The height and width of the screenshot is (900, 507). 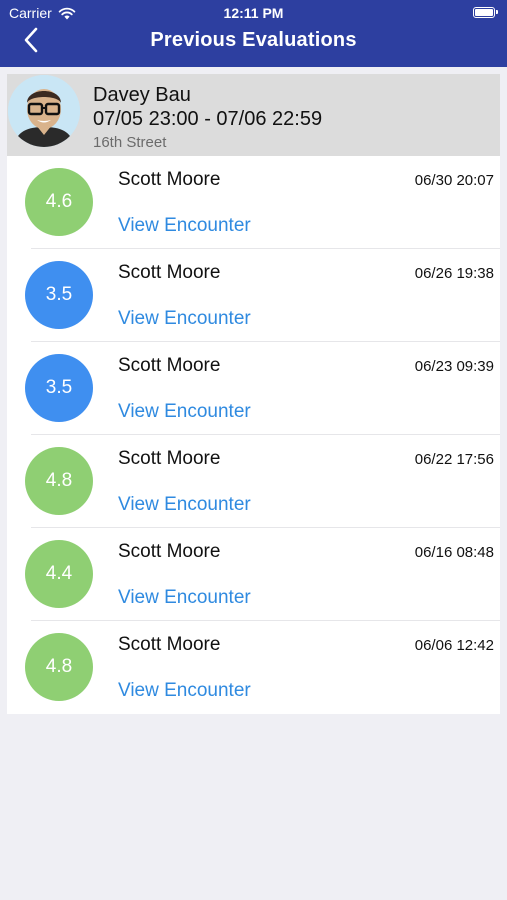 I want to click on evaluation-date: 06/16 08:48, so click(x=454, y=552).